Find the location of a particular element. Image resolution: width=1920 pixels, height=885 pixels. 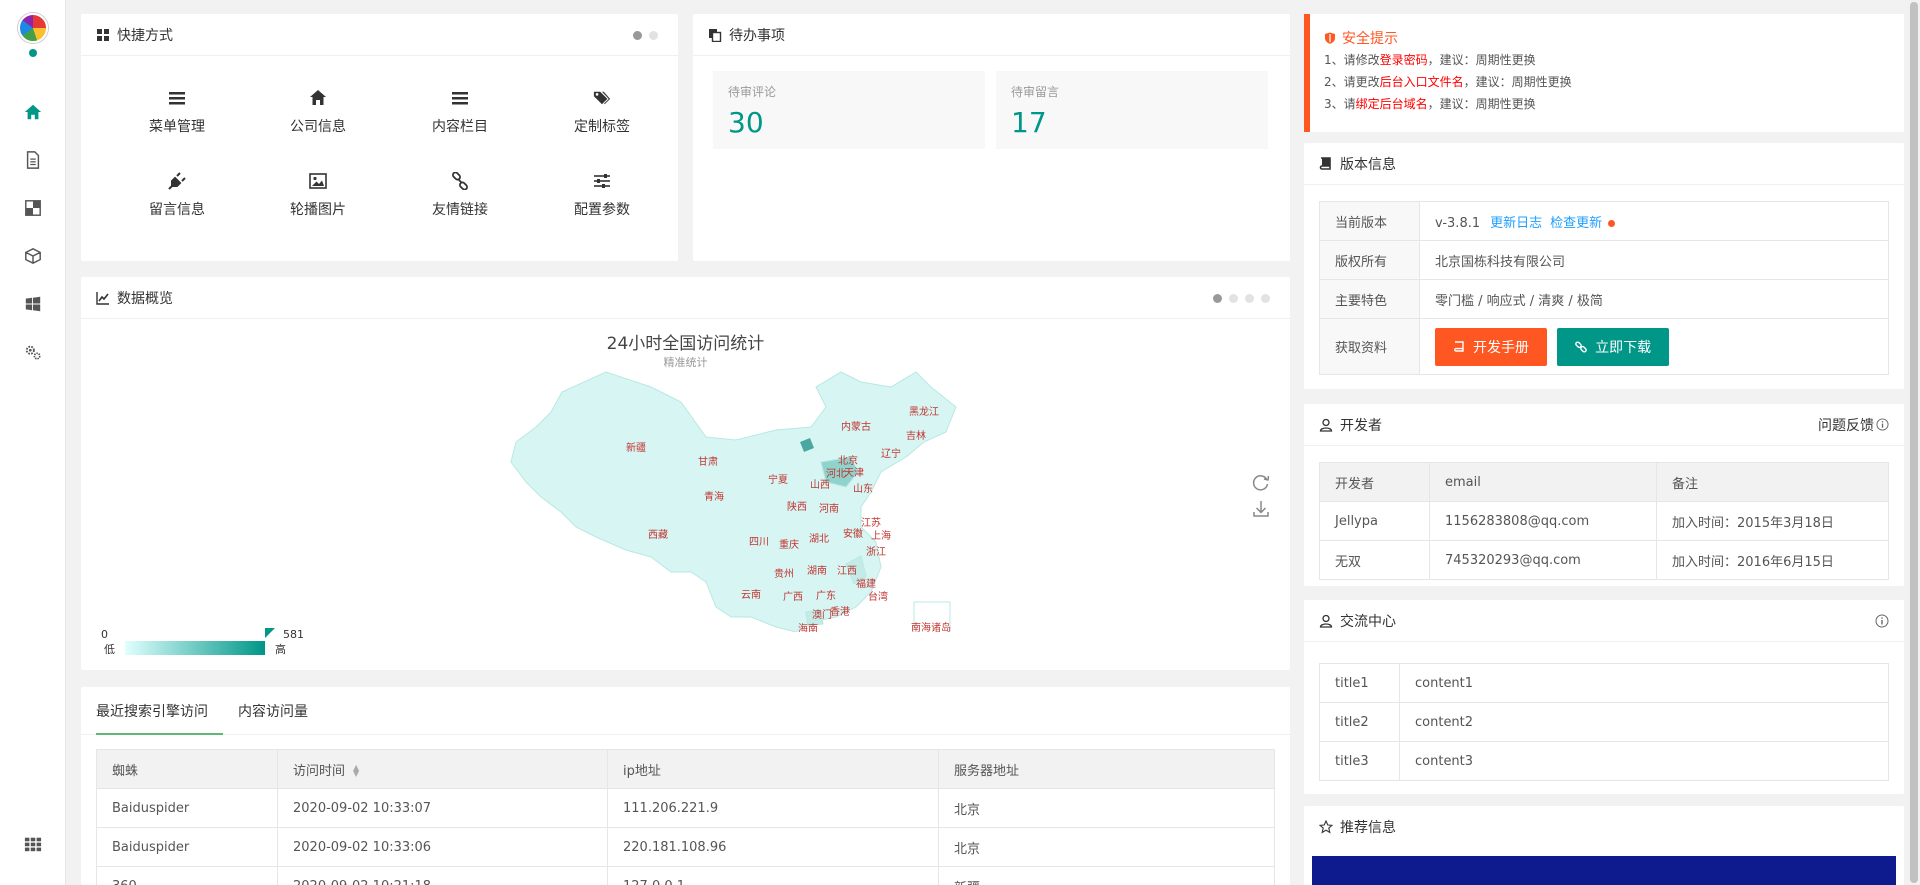

recommend-banner is located at coordinates (1604, 870).